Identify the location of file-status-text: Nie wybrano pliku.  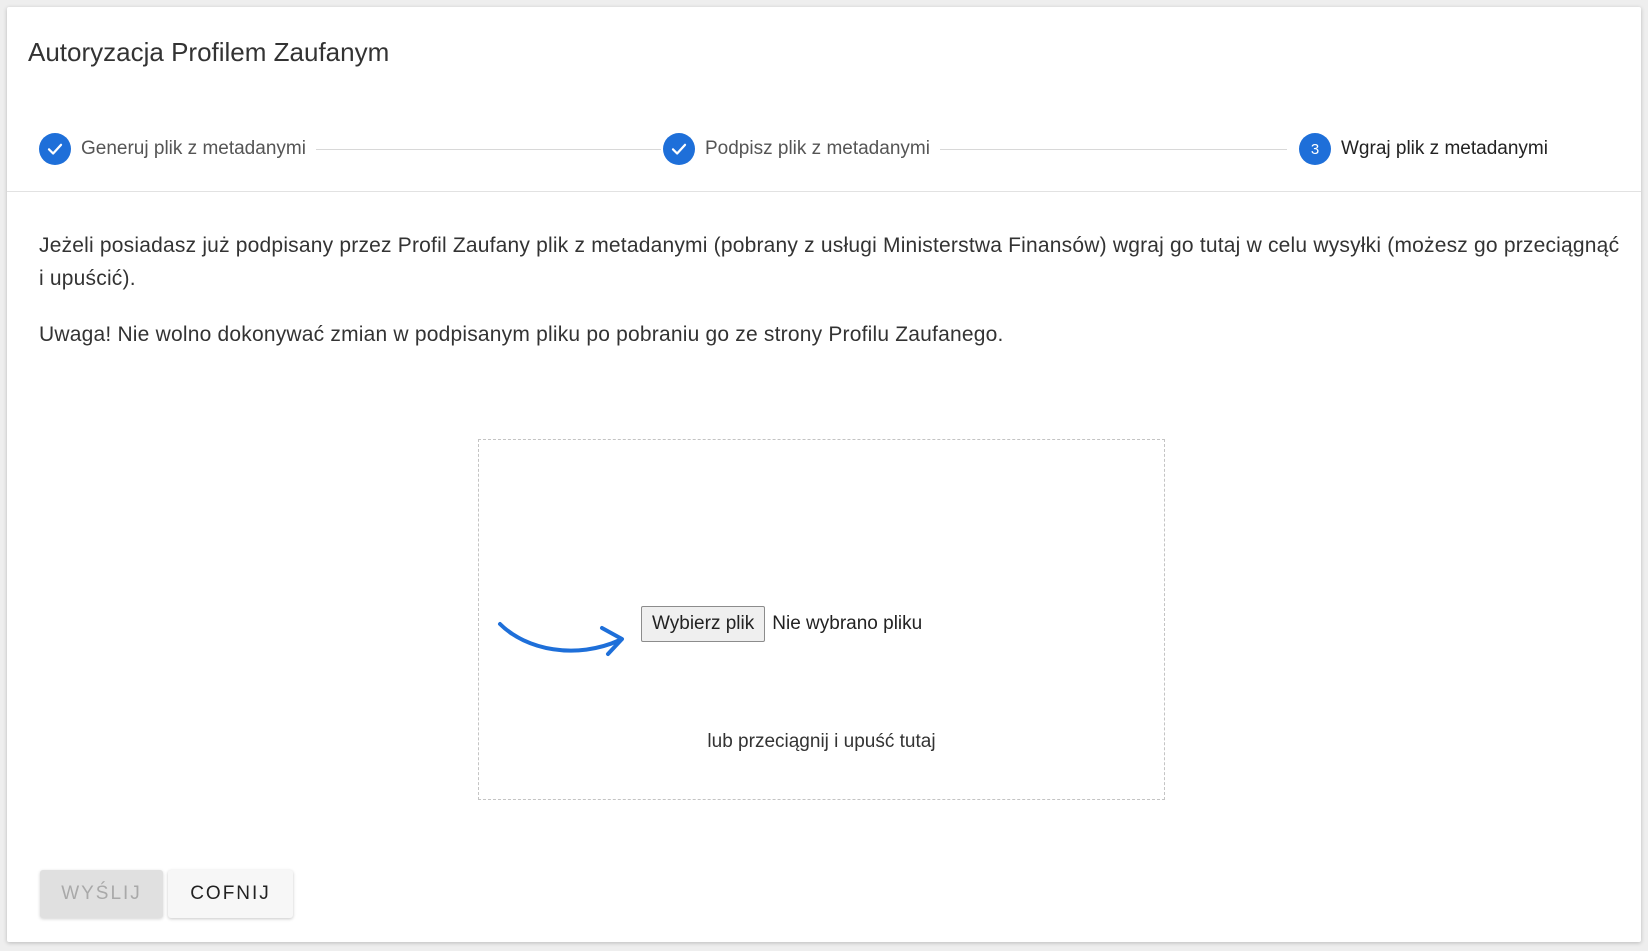
(847, 623).